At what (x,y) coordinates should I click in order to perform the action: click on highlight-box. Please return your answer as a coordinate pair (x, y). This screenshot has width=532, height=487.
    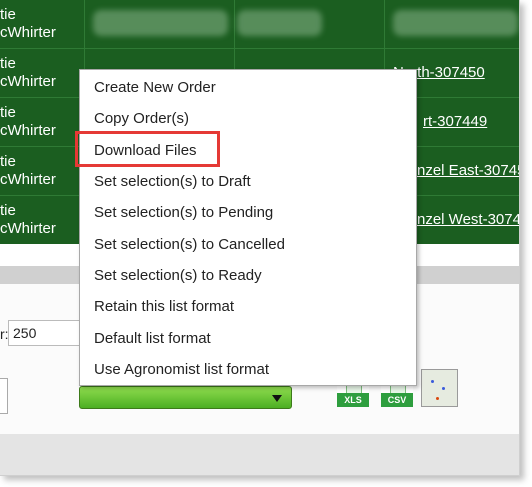
    Looking at the image, I should click on (147, 149).